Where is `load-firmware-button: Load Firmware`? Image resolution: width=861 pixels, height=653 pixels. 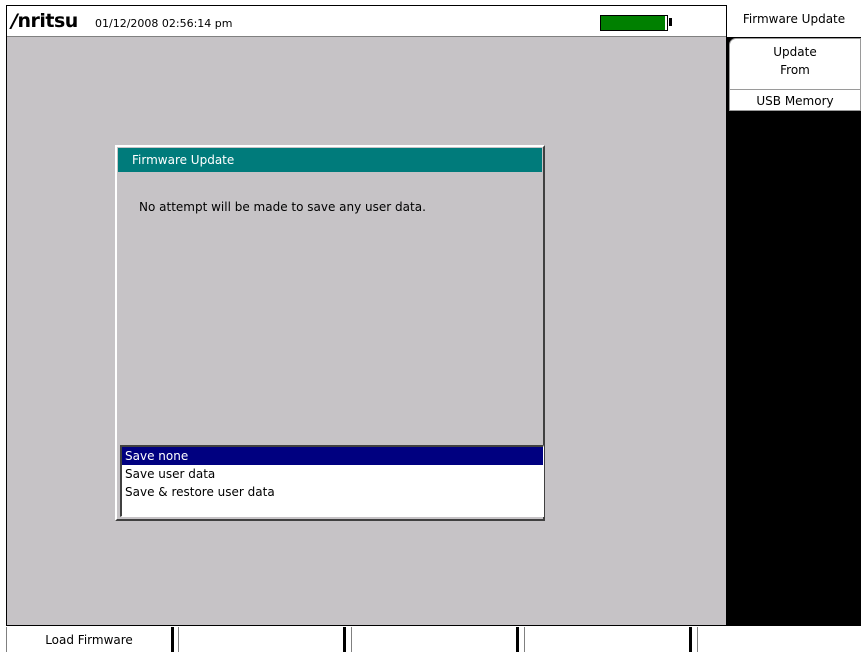
load-firmware-button: Load Firmware is located at coordinates (90, 639).